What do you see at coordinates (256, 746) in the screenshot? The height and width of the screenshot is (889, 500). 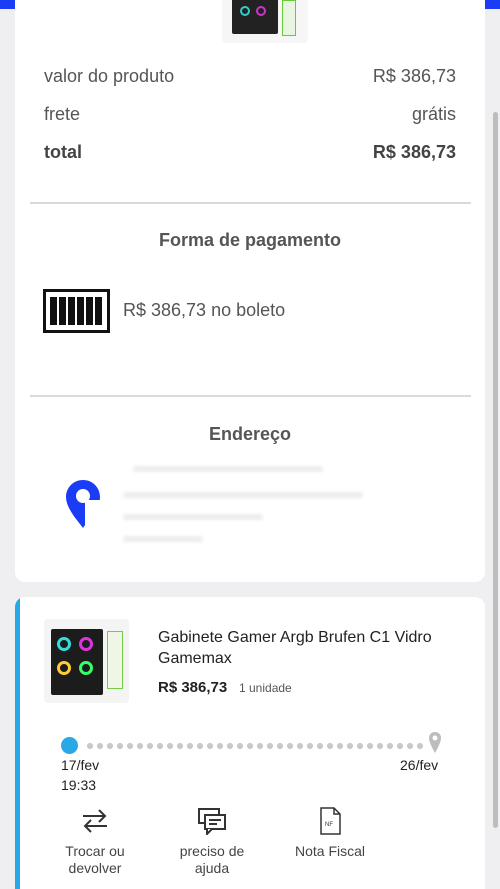 I see `delivery-timeline` at bounding box center [256, 746].